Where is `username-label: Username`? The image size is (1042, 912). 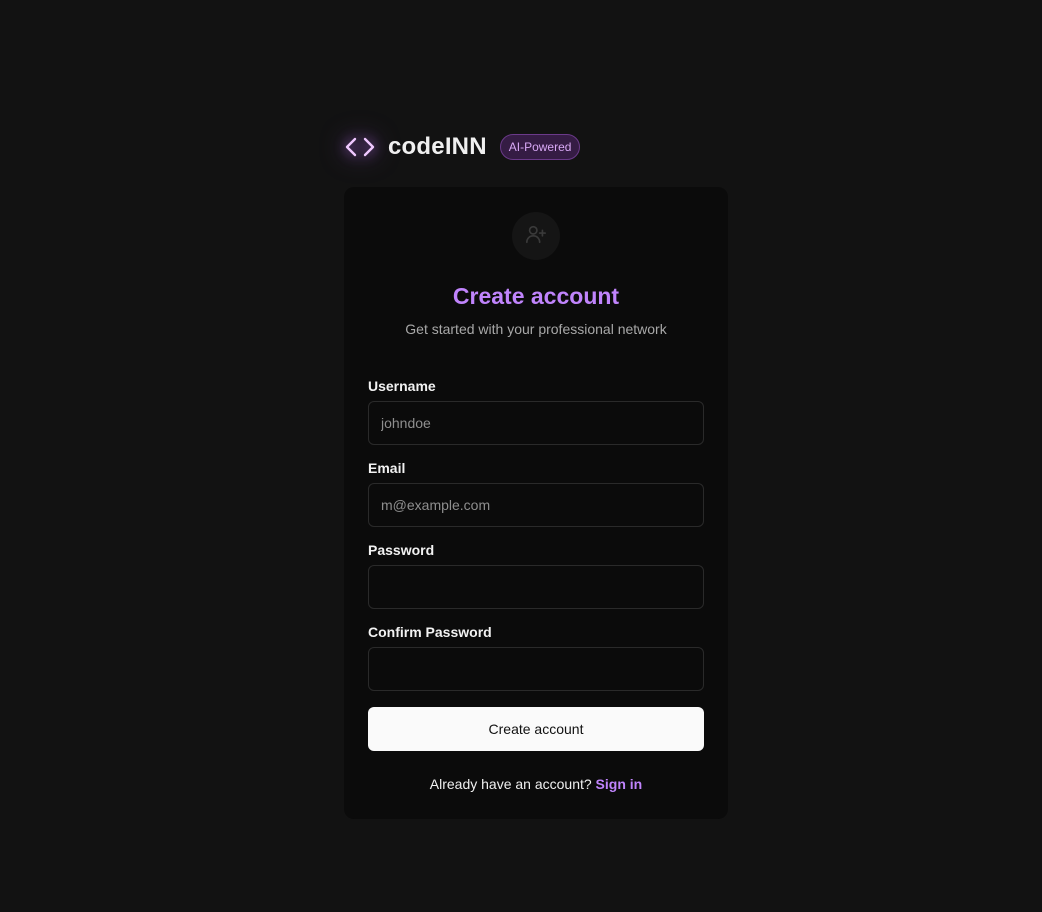 username-label: Username is located at coordinates (402, 386).